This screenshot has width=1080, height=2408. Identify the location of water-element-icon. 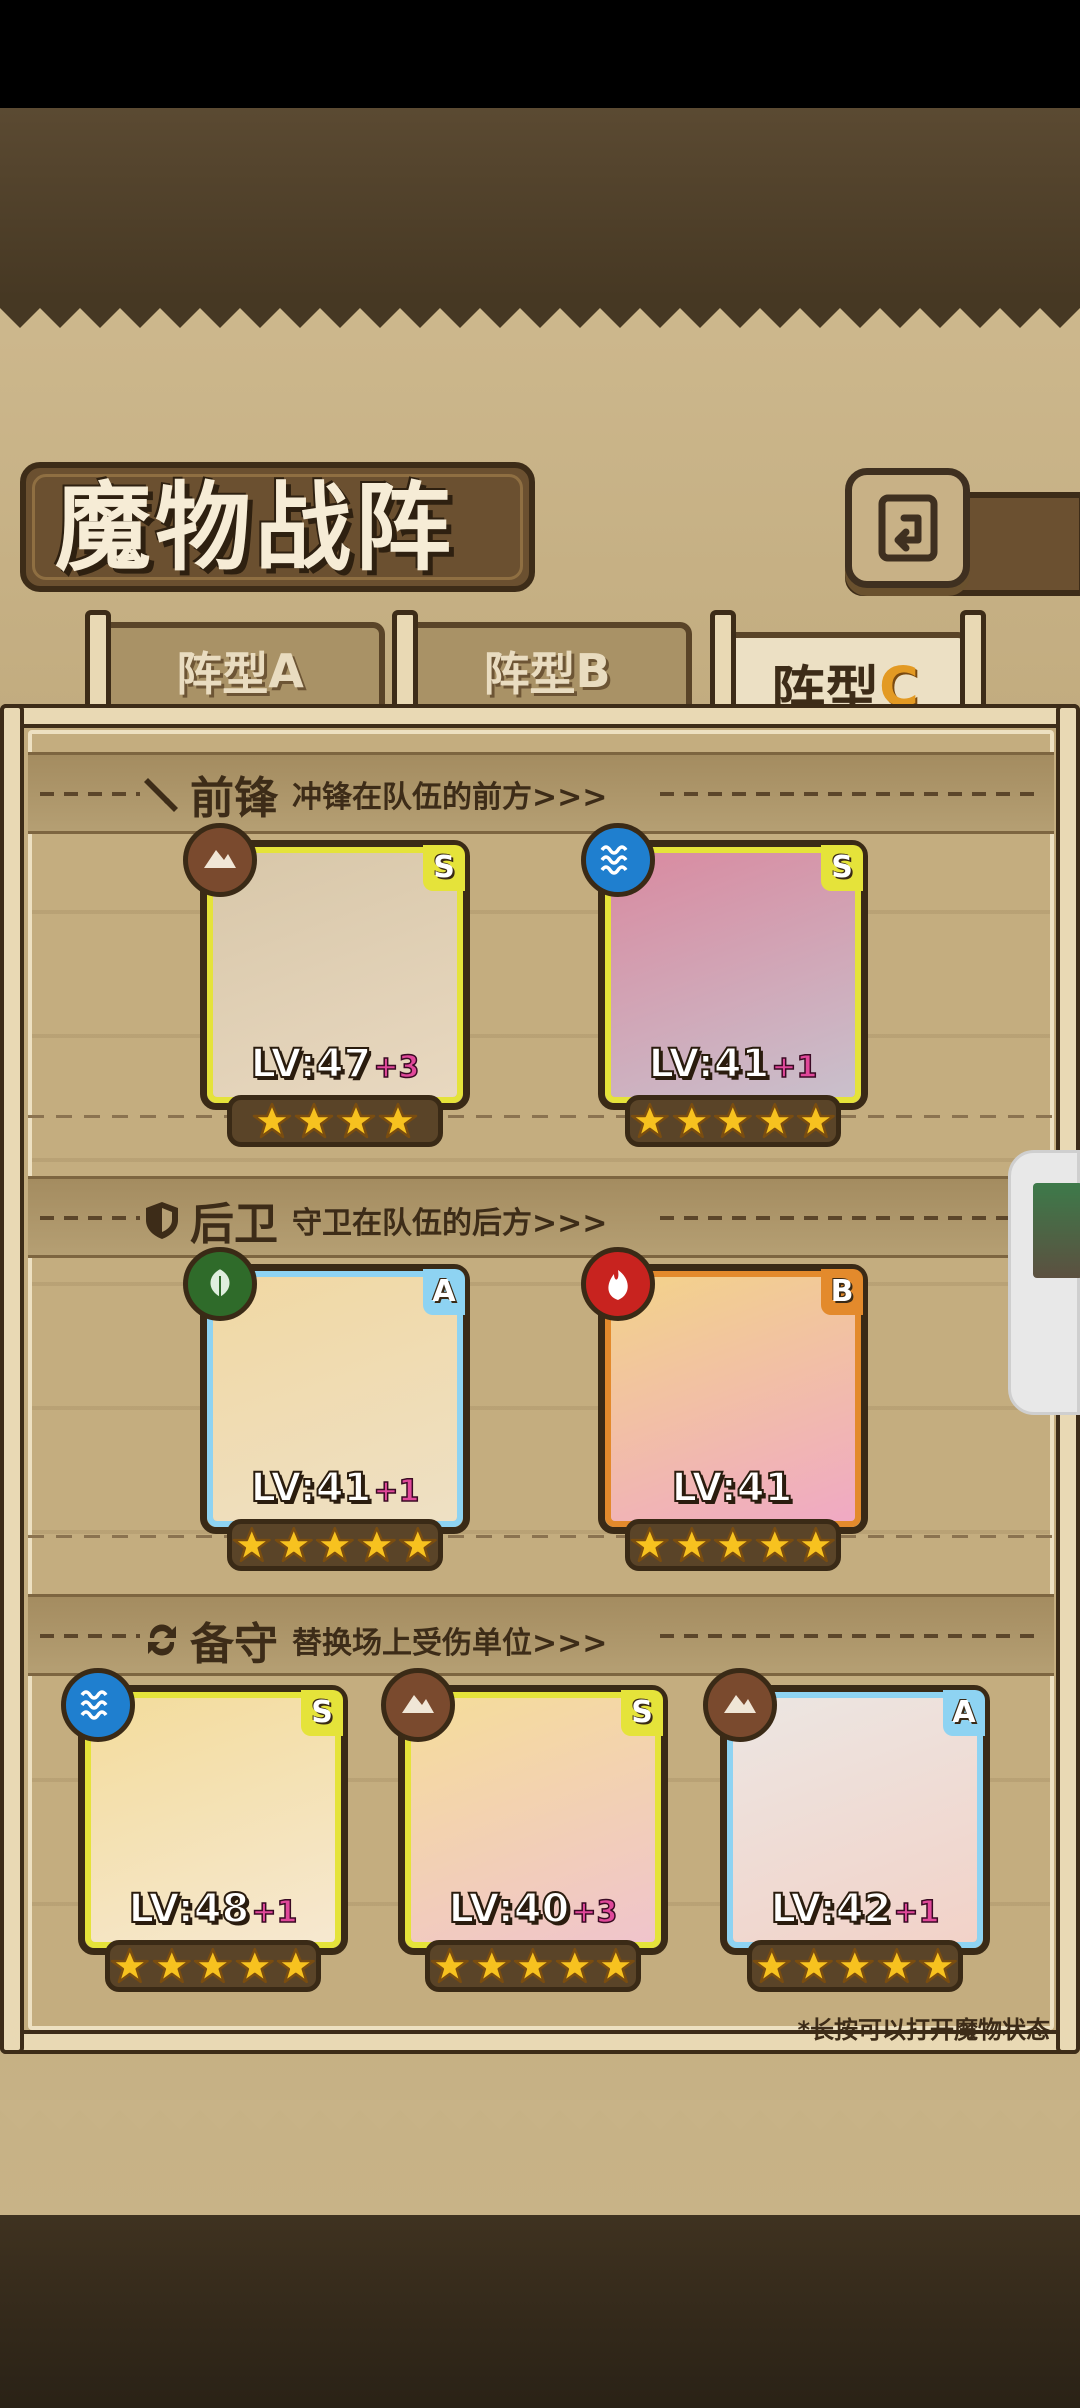
(98, 1705).